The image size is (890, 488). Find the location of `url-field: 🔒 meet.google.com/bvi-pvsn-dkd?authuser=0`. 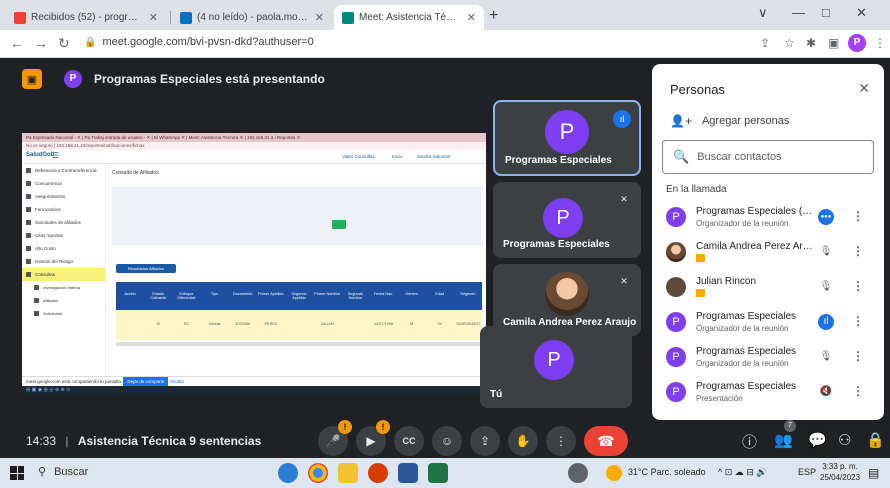

url-field: 🔒 meet.google.com/bvi-pvsn-dkd?authuser=0 is located at coordinates (199, 42).